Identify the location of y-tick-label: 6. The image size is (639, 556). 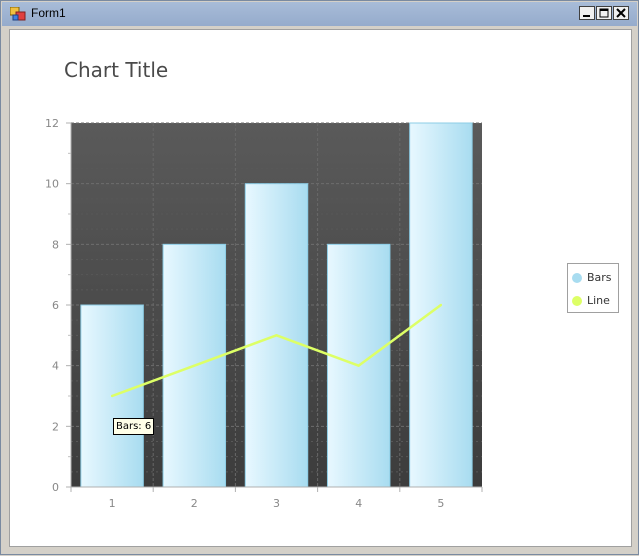
(55, 305).